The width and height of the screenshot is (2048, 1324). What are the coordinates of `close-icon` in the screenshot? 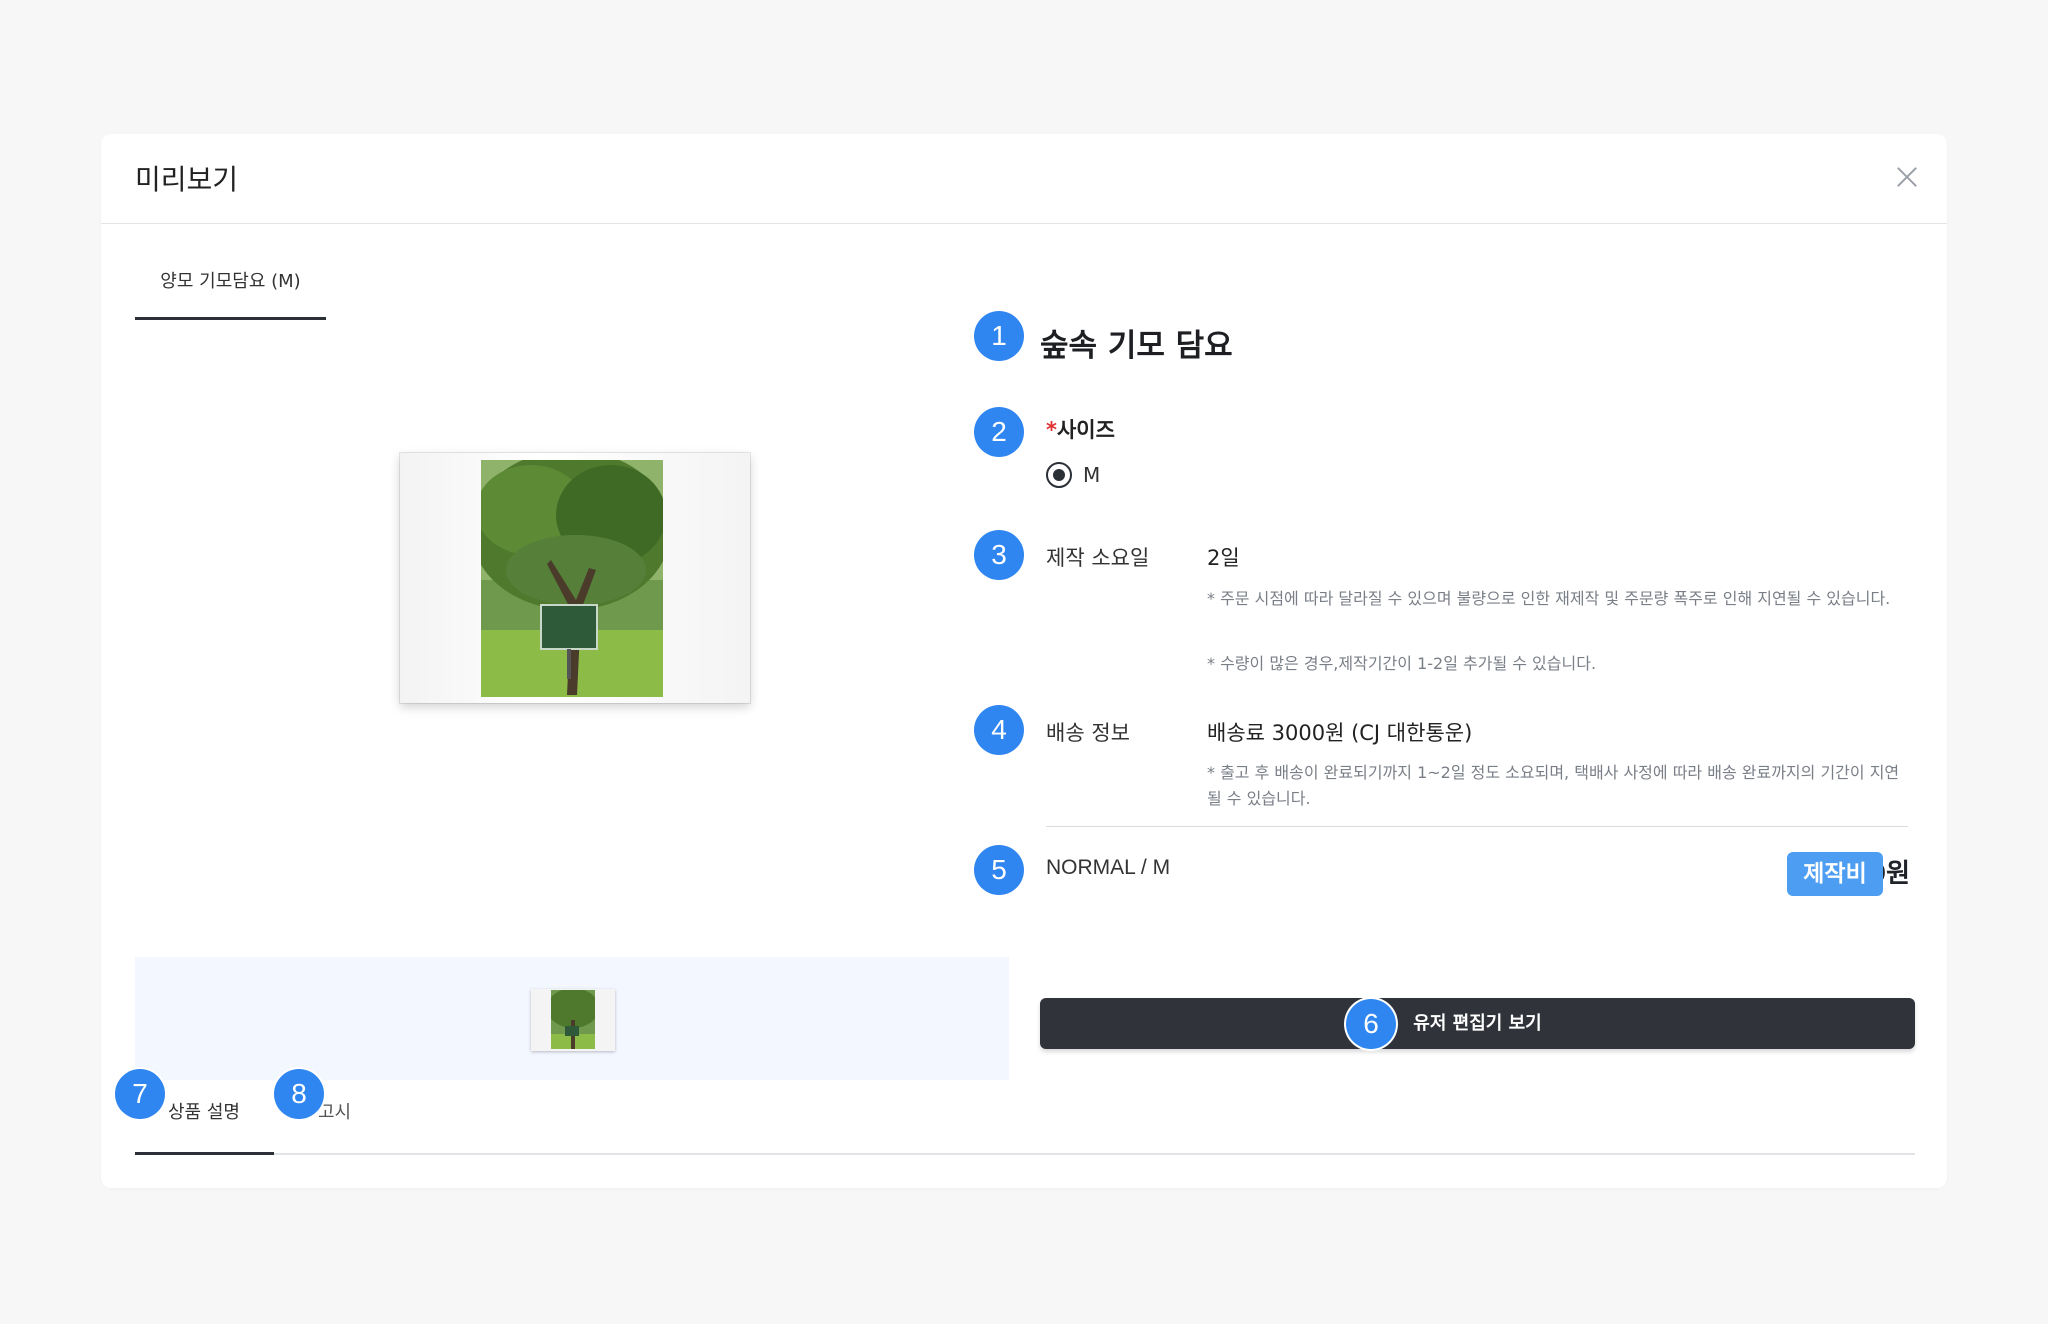 It's located at (1907, 178).